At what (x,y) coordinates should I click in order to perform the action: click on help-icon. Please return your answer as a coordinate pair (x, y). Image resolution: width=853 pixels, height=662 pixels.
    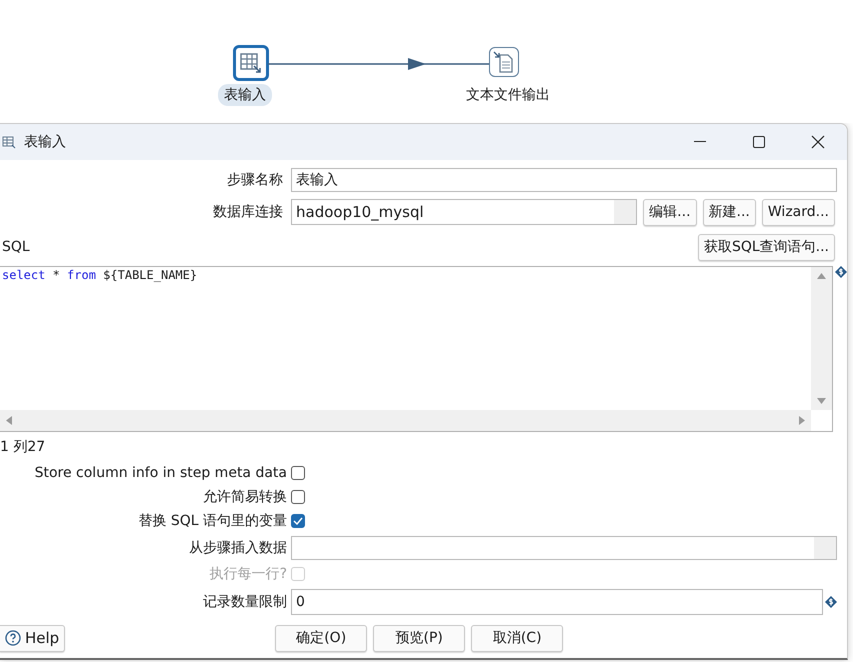
    Looking at the image, I should click on (13, 638).